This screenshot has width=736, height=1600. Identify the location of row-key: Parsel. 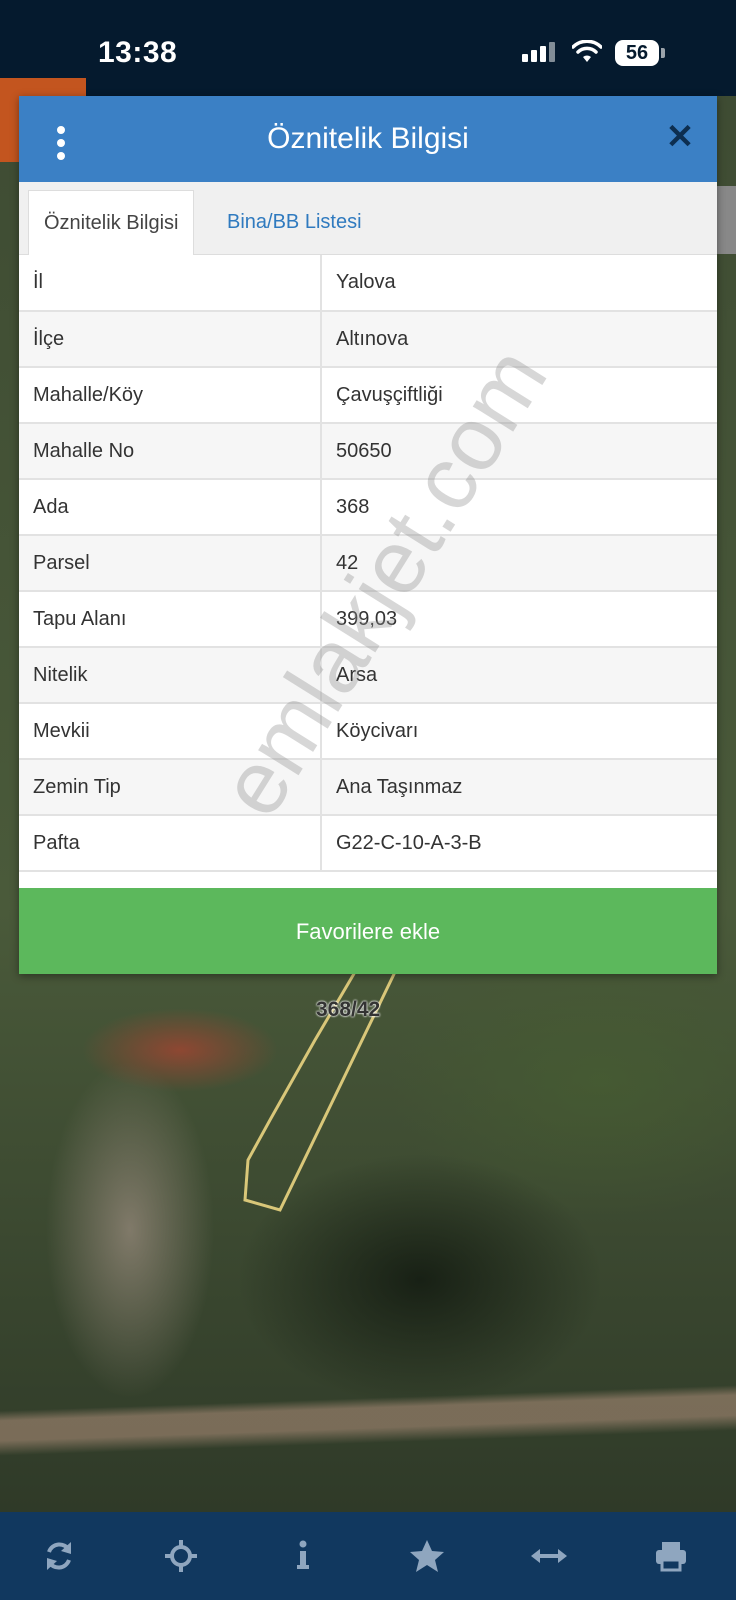
(170, 563).